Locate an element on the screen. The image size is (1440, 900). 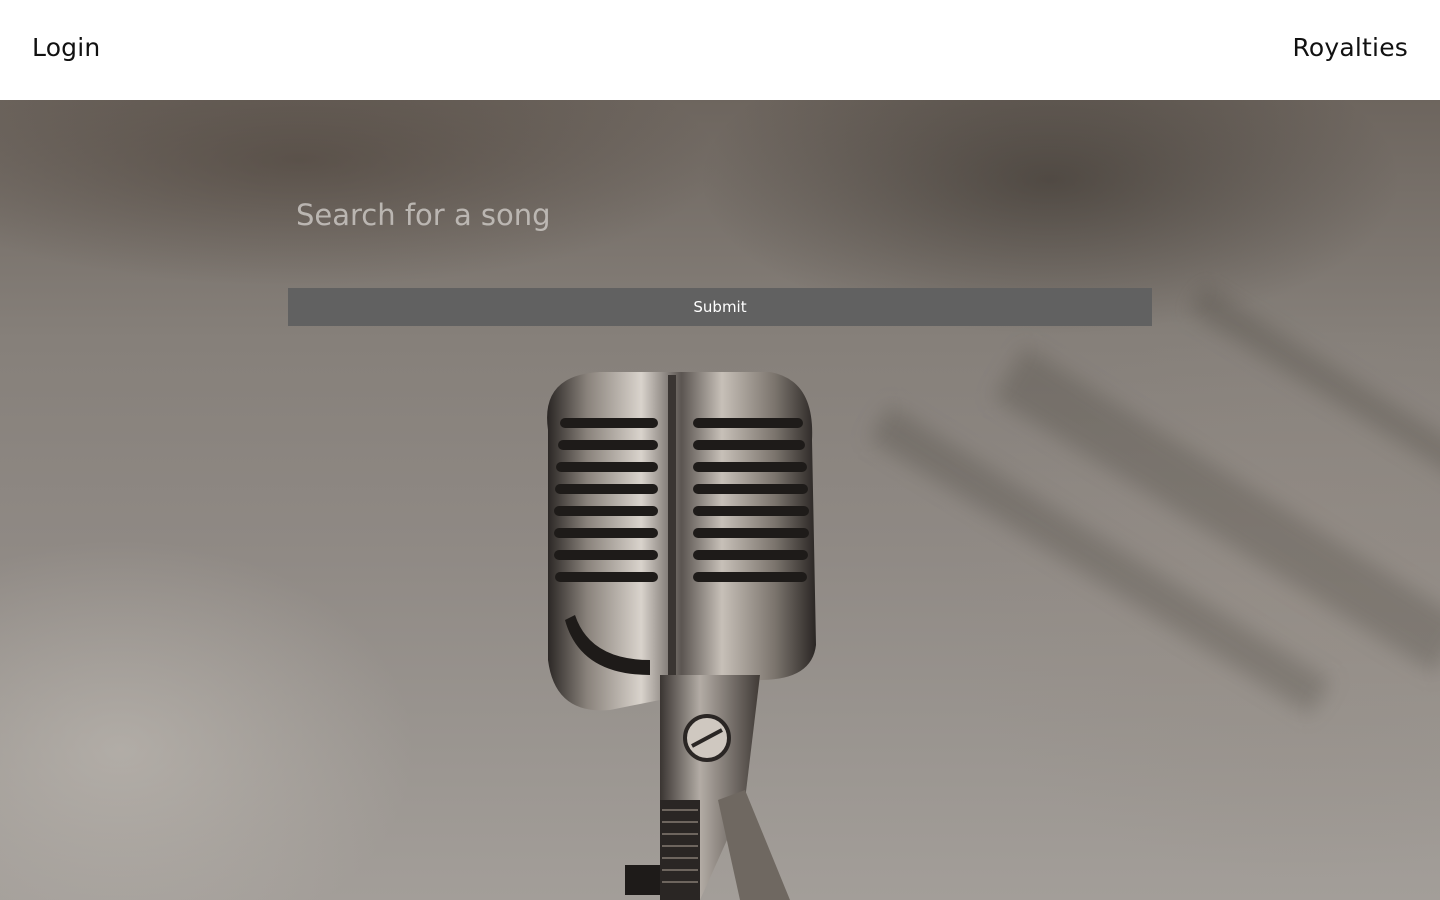
royalties-link: Royalties is located at coordinates (1350, 47).